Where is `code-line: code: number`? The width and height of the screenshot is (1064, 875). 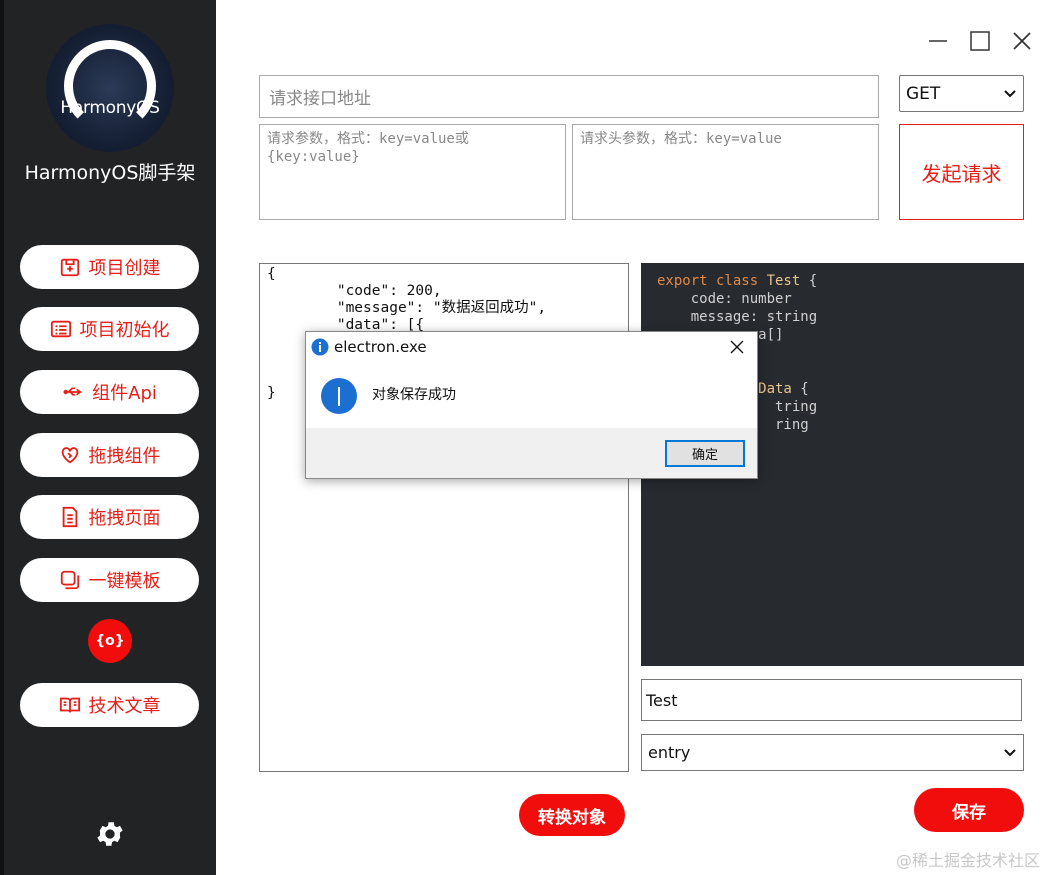
code-line: code: number is located at coordinates (724, 299).